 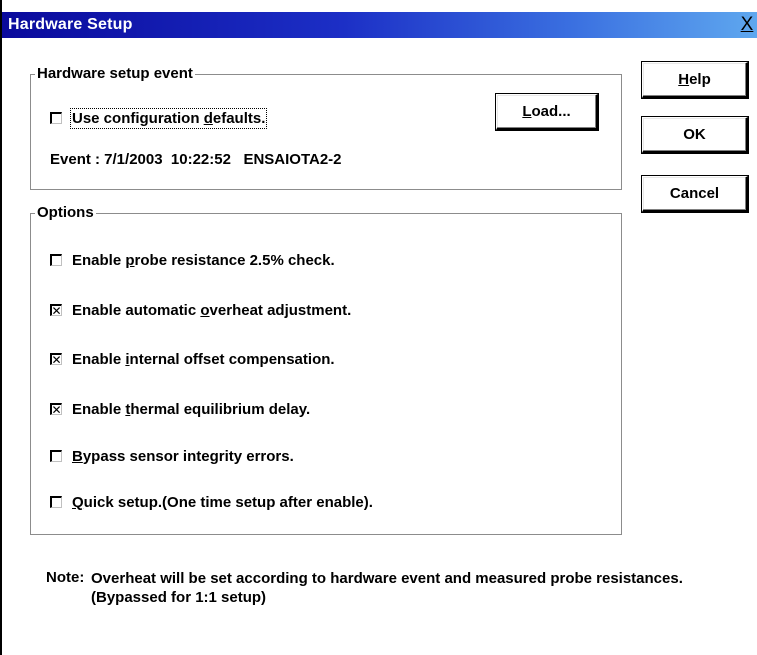 I want to click on cancel-button: Cancel, so click(x=695, y=194).